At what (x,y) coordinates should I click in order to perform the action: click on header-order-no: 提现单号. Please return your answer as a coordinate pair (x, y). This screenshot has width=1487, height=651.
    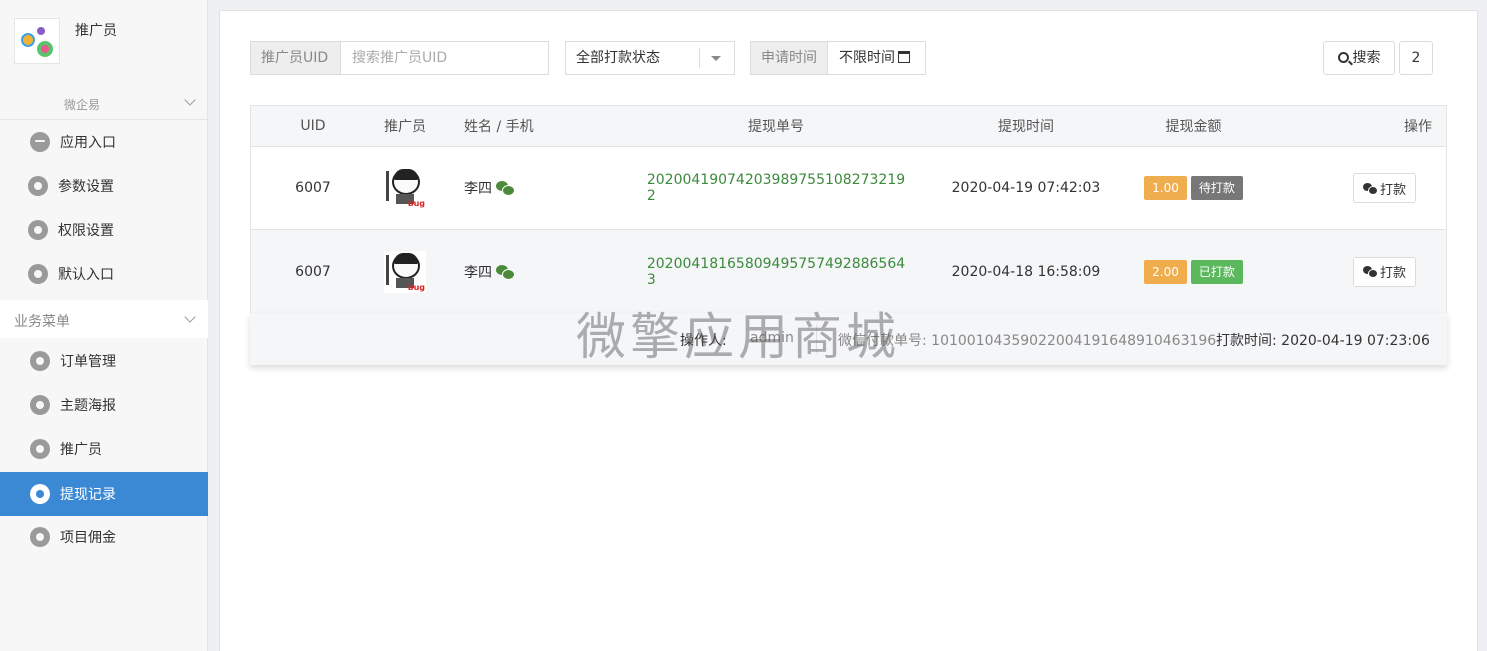
    Looking at the image, I should click on (776, 127).